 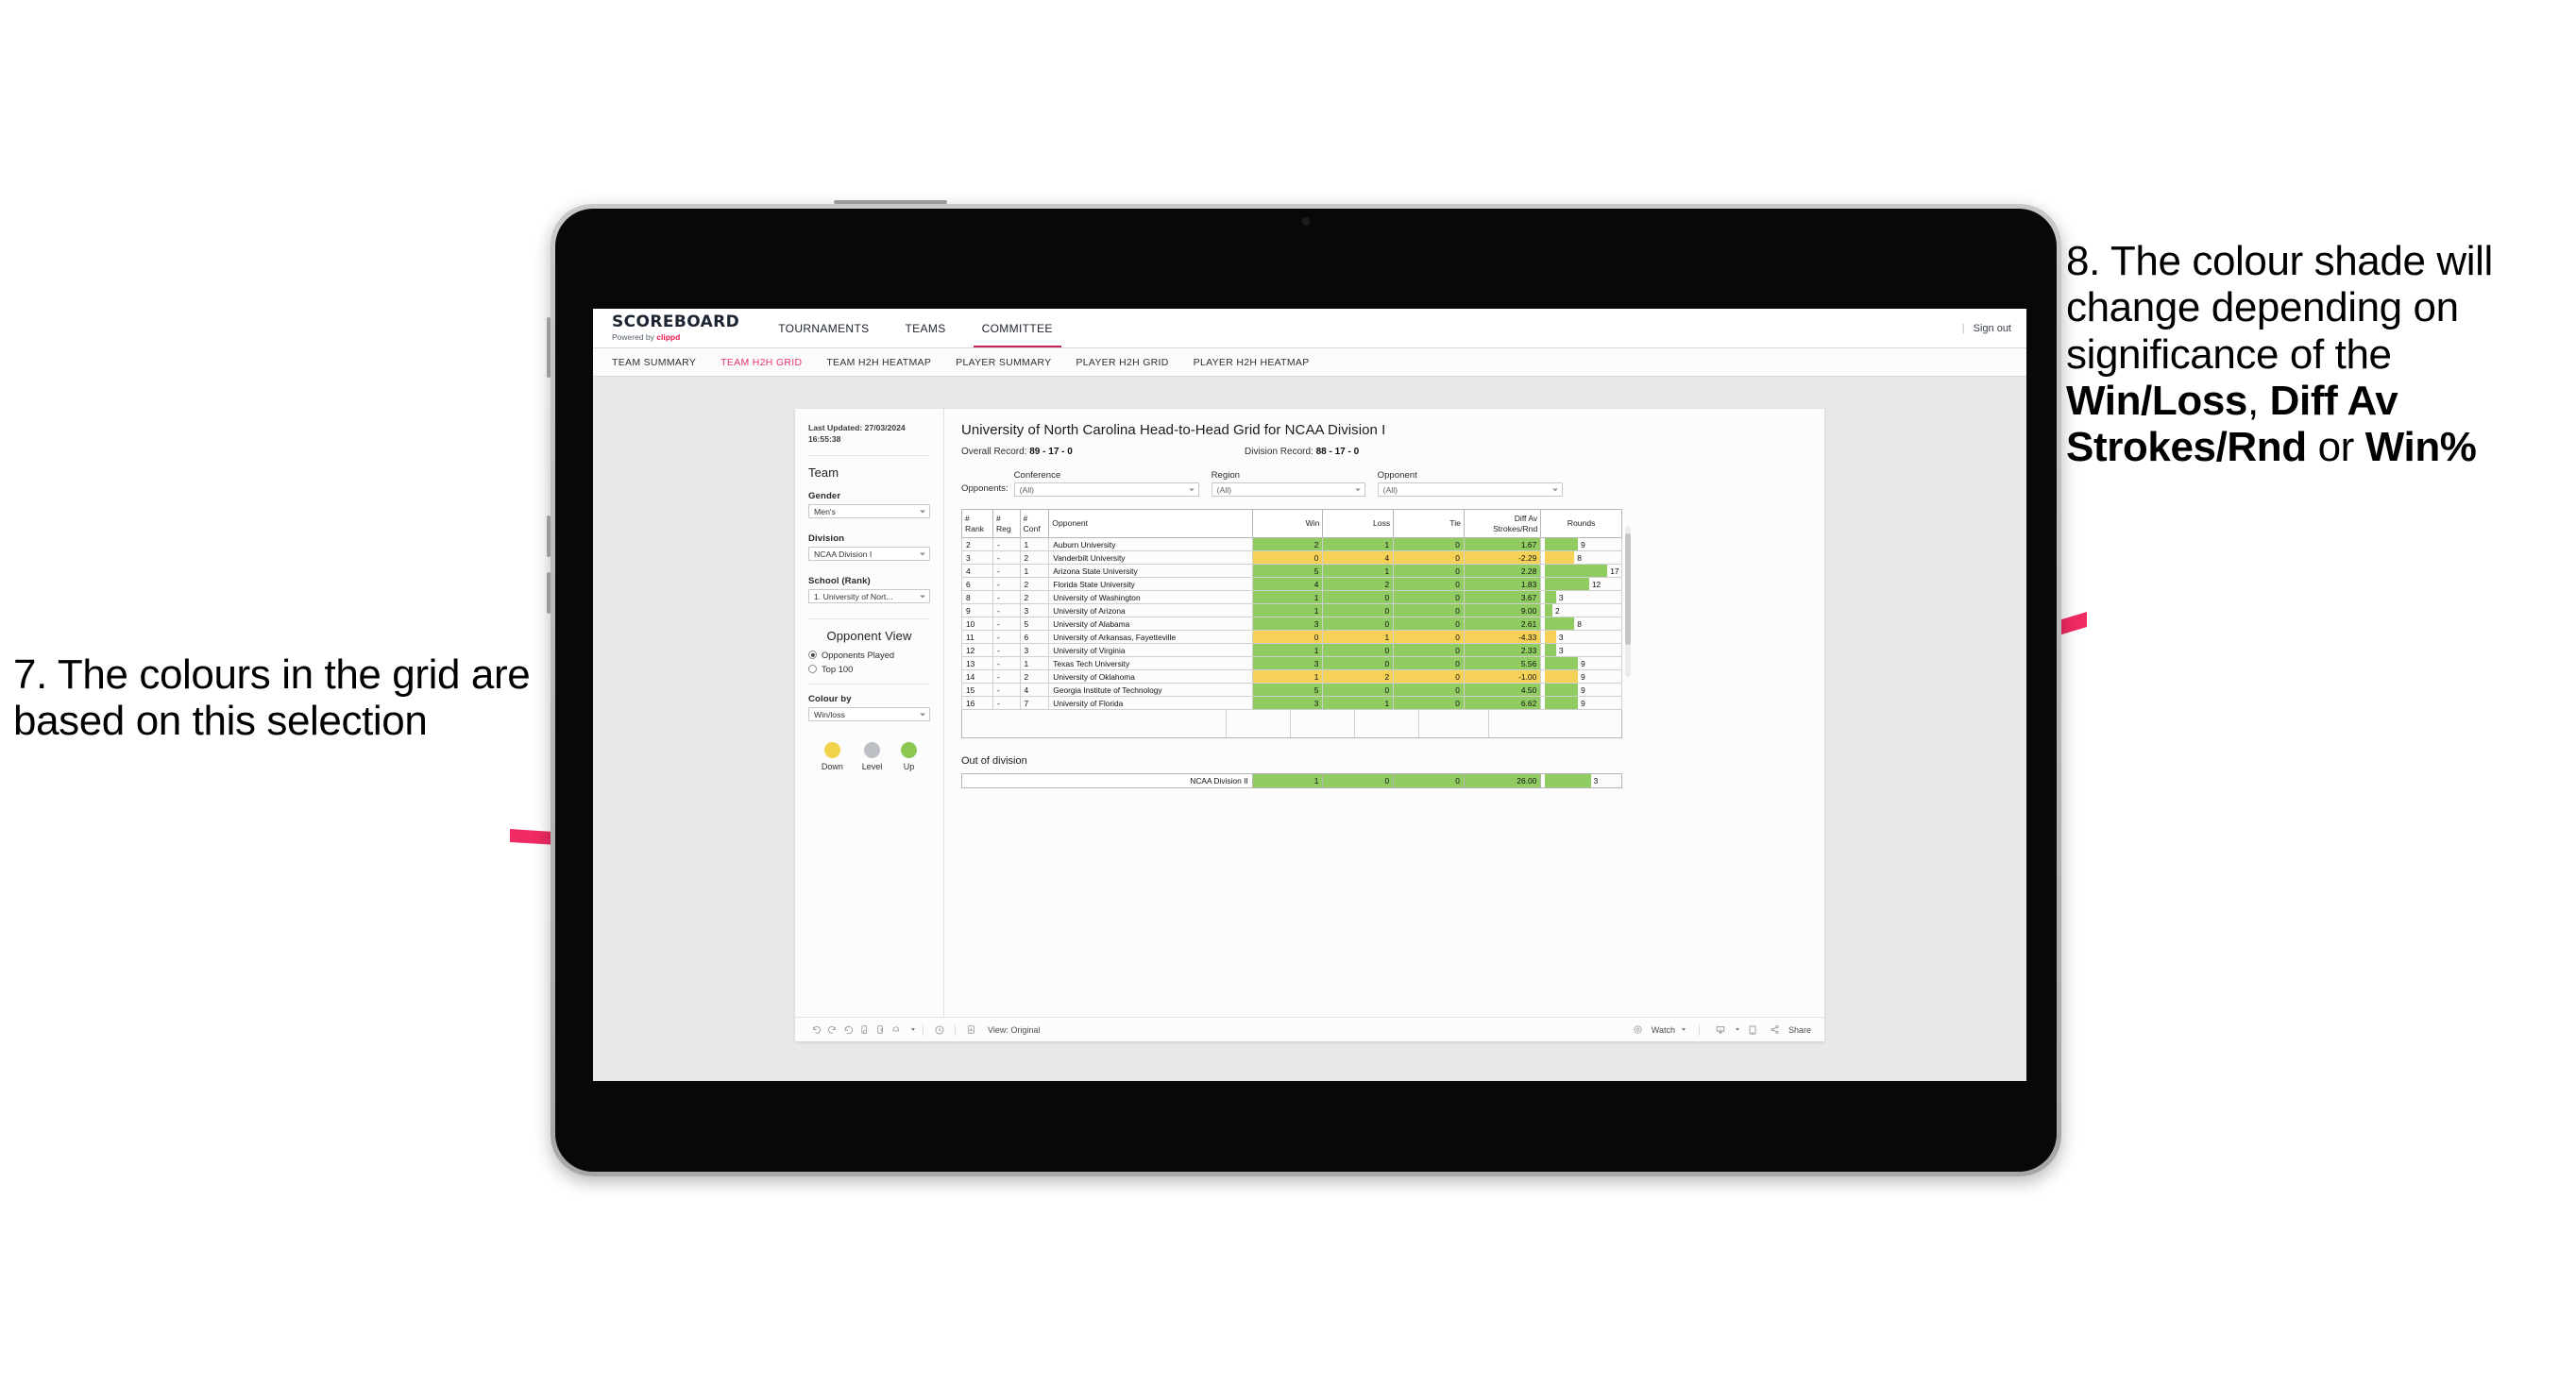 I want to click on cell-rank: 10, so click(x=977, y=624).